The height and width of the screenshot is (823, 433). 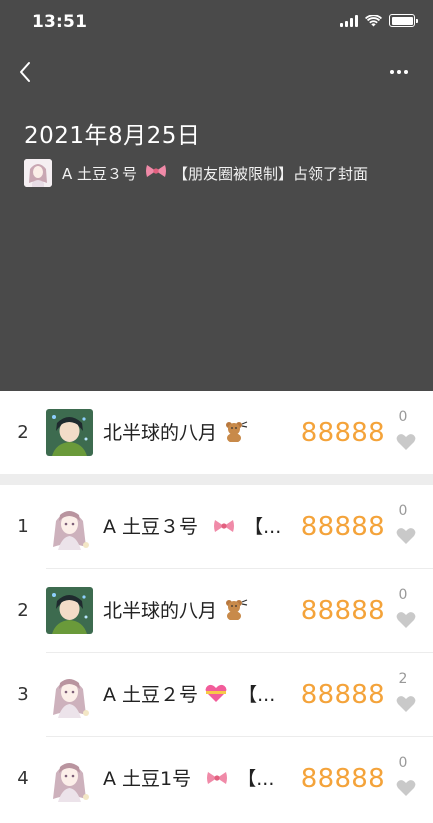 I want to click on nav-bar, so click(x=216, y=72).